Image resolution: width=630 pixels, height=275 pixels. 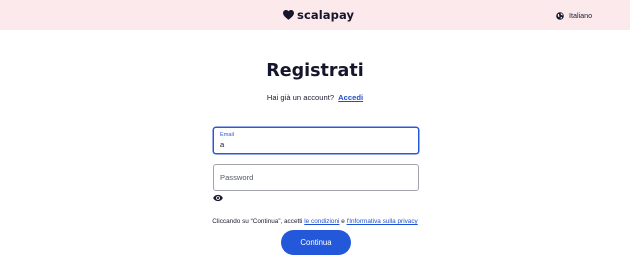 I want to click on consent-conjunction: e, so click(x=343, y=221).